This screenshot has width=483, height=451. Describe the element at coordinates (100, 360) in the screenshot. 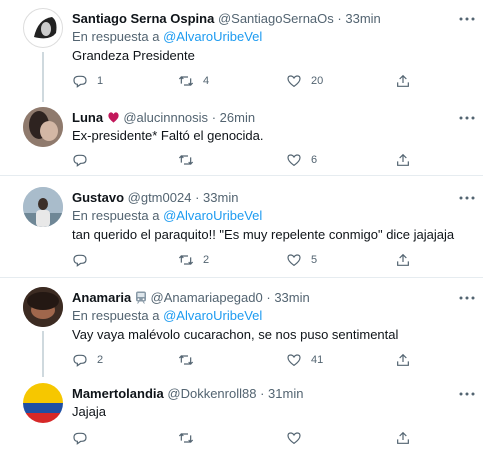

I see `reply-count: 2` at that location.